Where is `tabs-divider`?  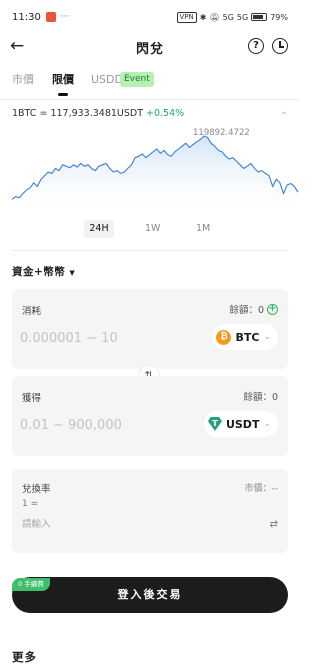
tabs-divider is located at coordinates (150, 99).